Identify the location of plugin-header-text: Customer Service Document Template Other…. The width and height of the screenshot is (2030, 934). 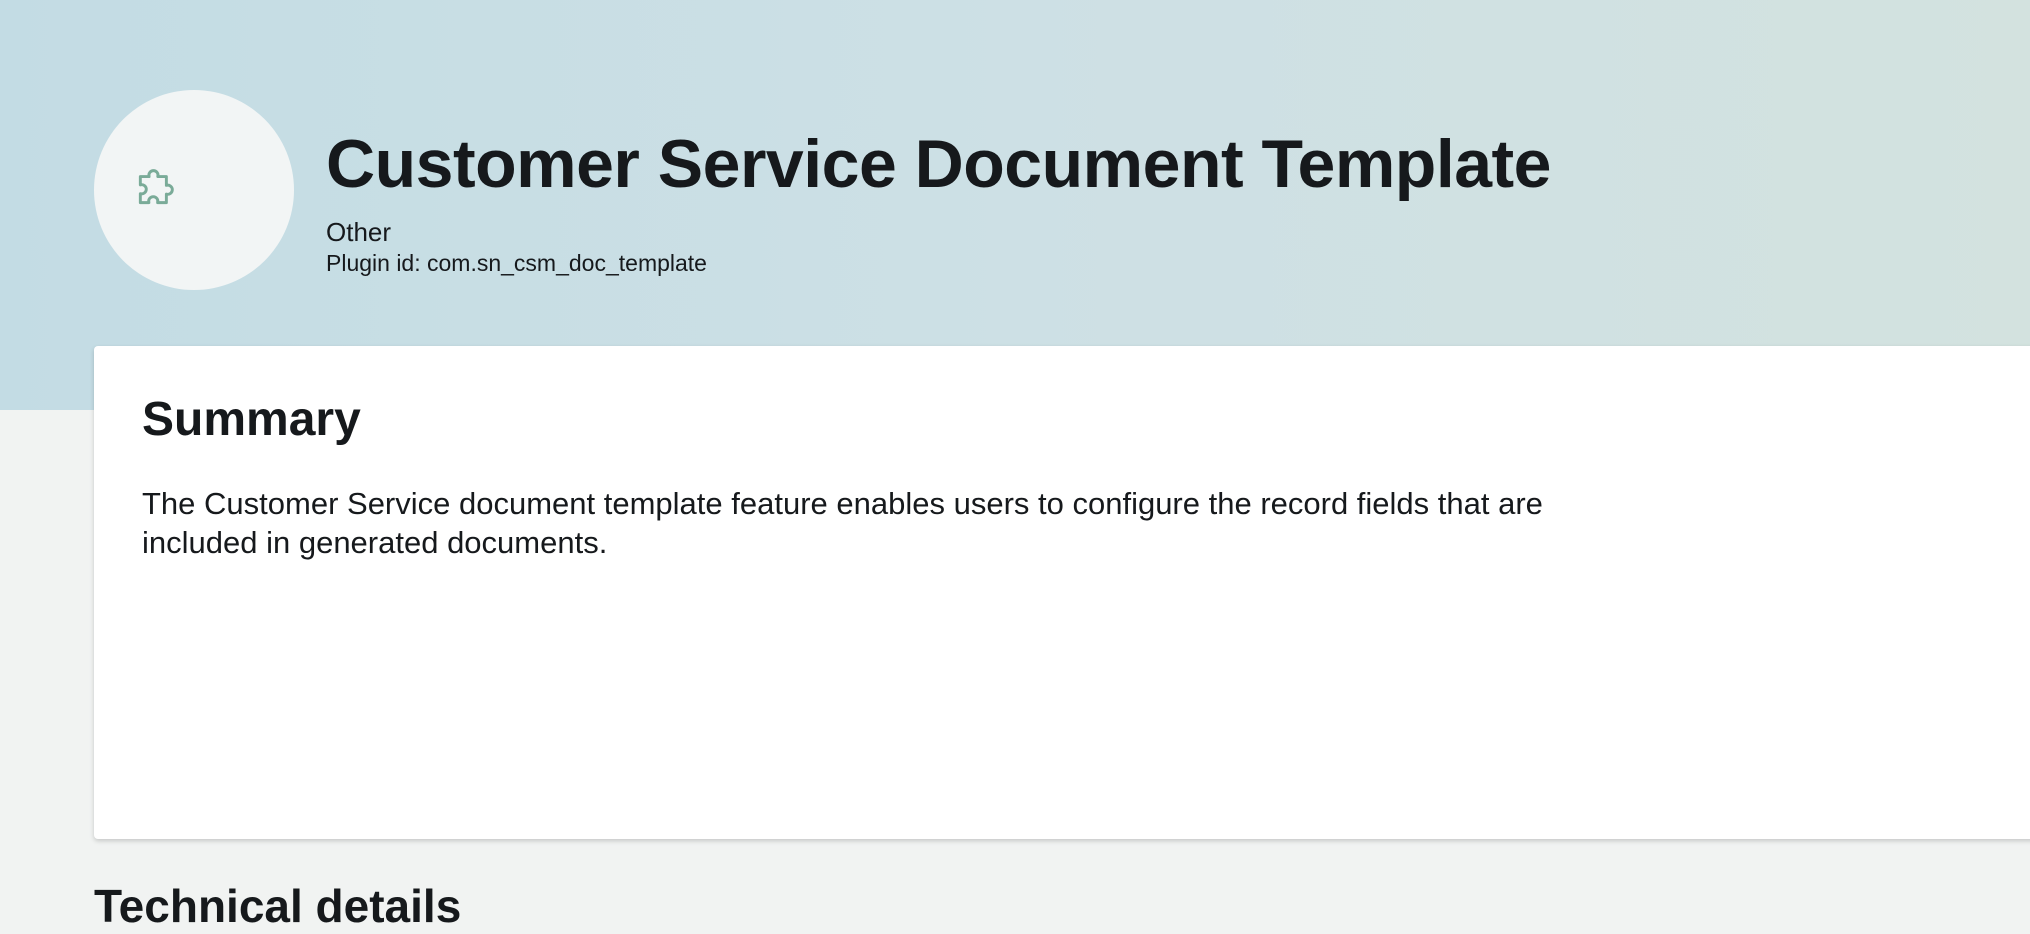
(939, 198).